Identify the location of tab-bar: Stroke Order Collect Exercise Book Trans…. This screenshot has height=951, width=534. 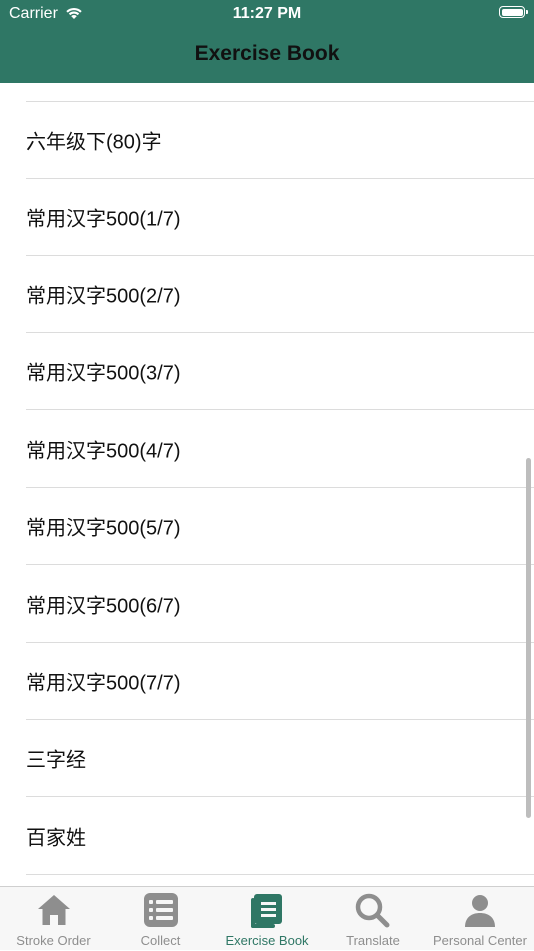
(267, 918).